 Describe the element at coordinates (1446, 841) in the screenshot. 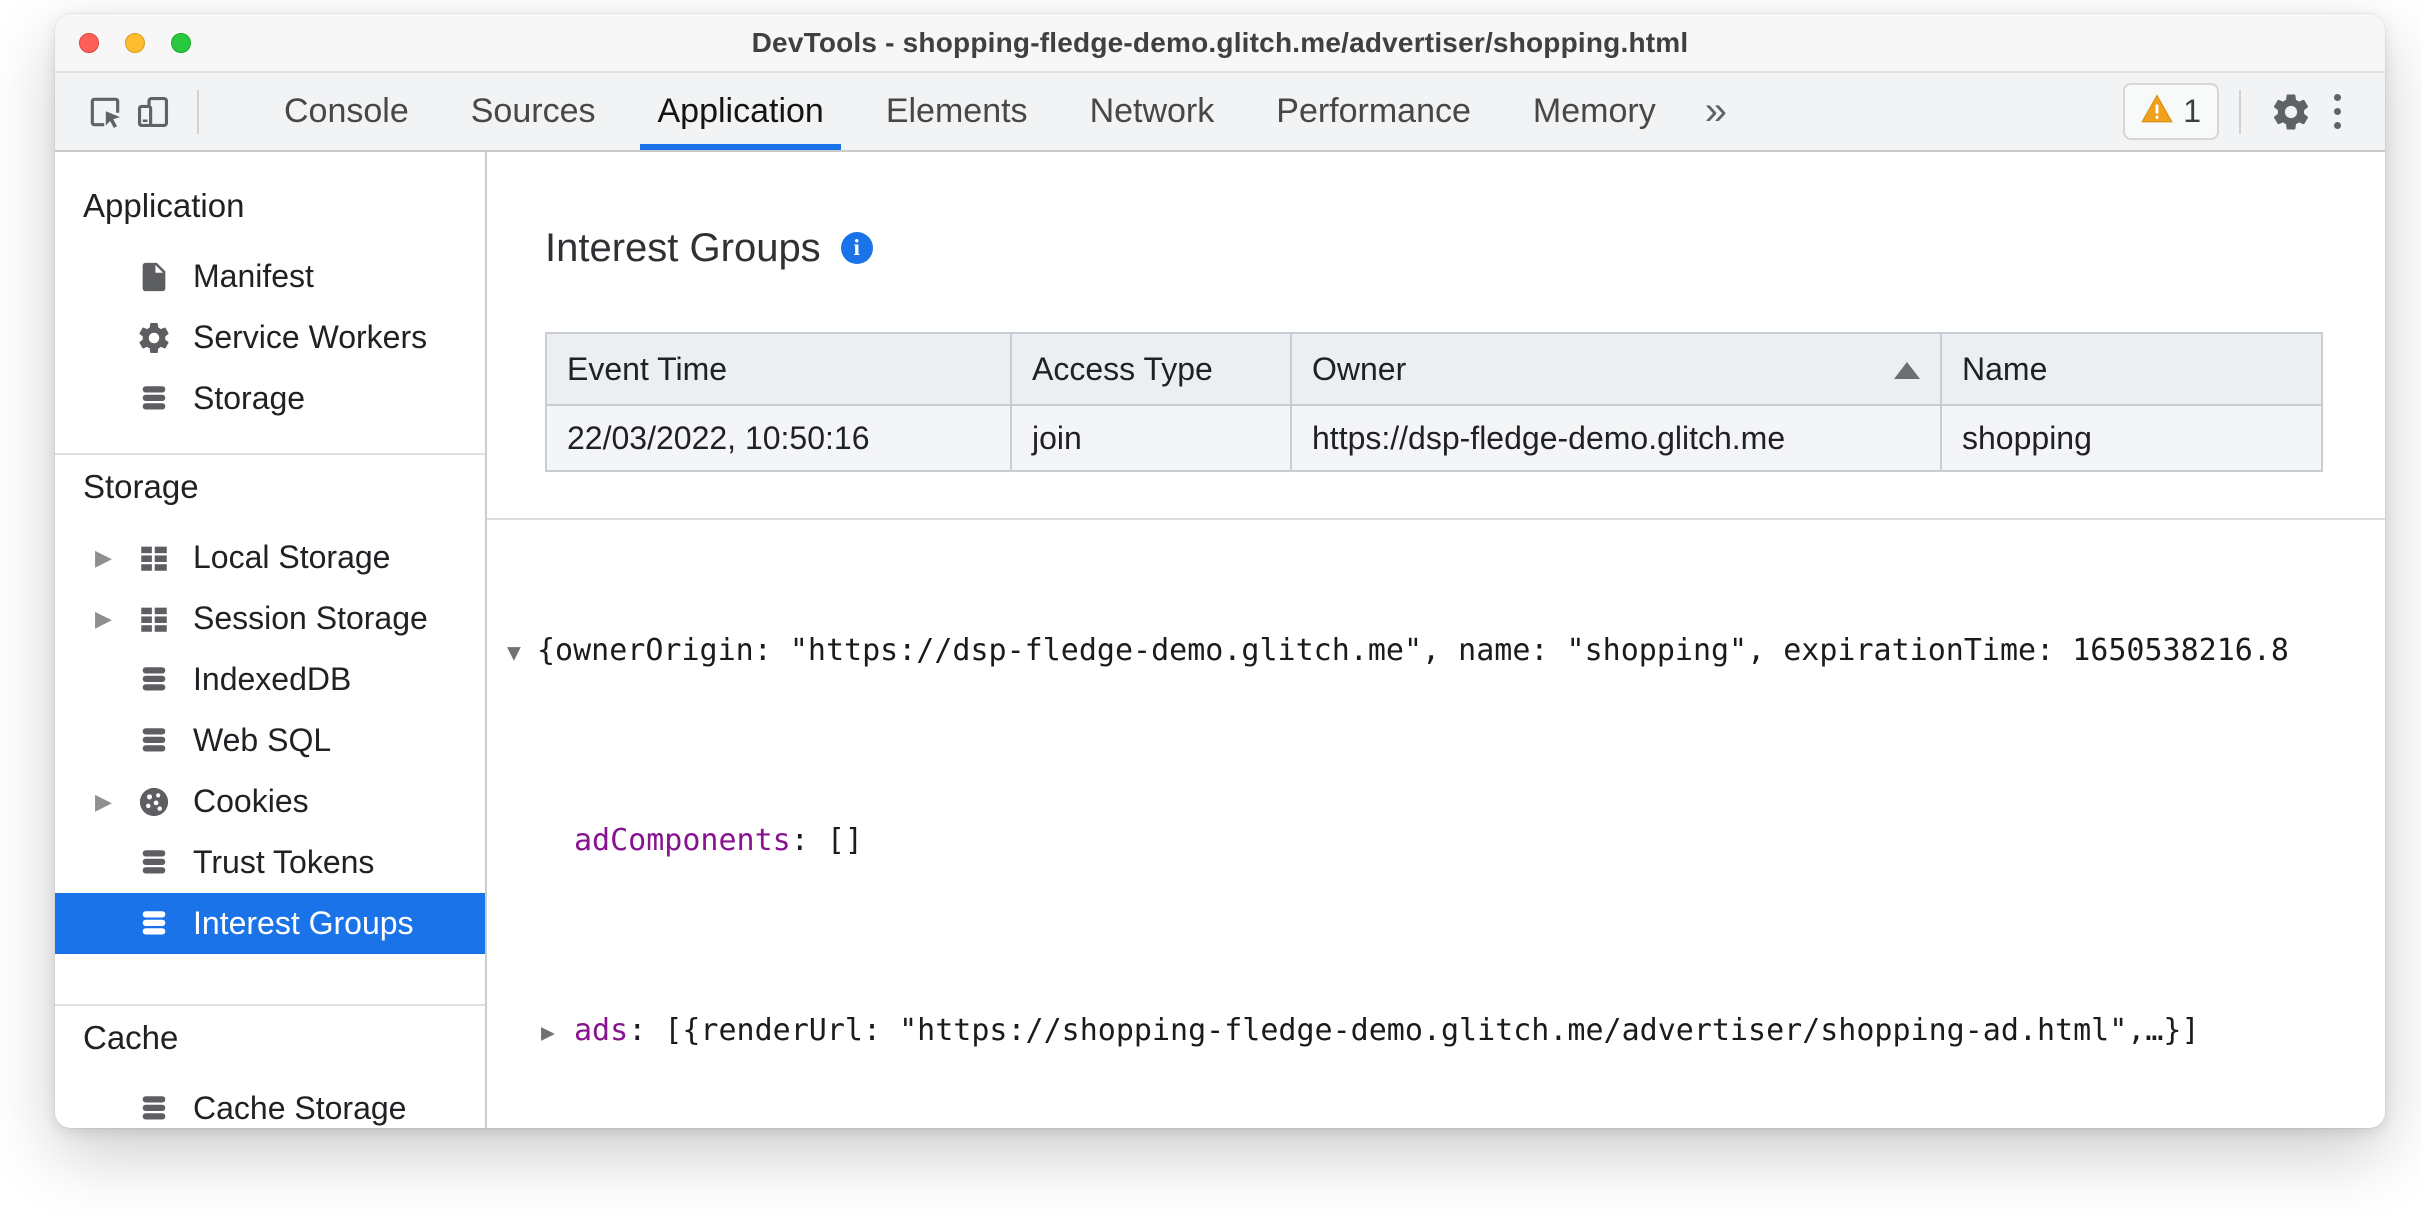

I see `tree-property-row: adComponents: []` at that location.